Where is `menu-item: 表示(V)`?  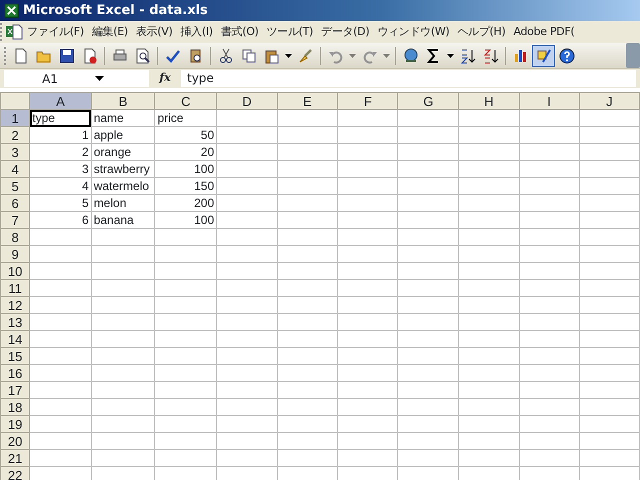 menu-item: 表示(V) is located at coordinates (154, 32).